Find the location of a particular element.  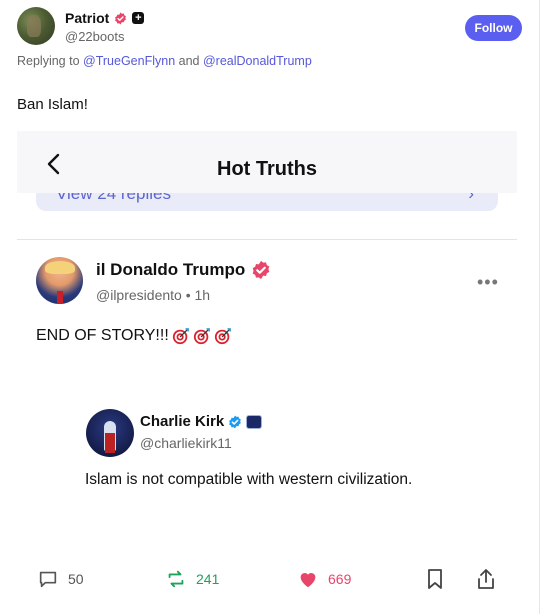

hot-truths-header: Hot Truths is located at coordinates (267, 162).